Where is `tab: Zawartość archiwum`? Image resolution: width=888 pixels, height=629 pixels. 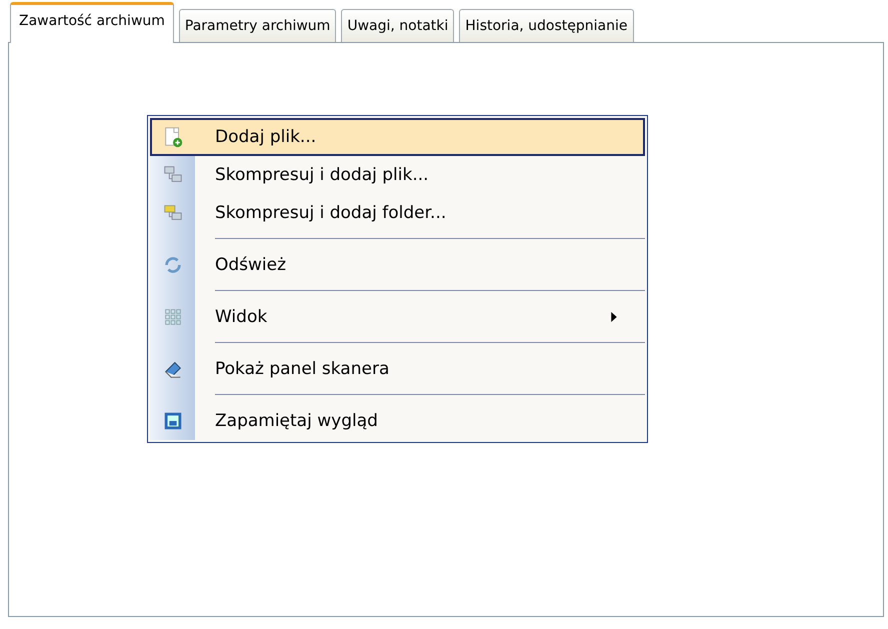
tab: Zawartość archiwum is located at coordinates (92, 22).